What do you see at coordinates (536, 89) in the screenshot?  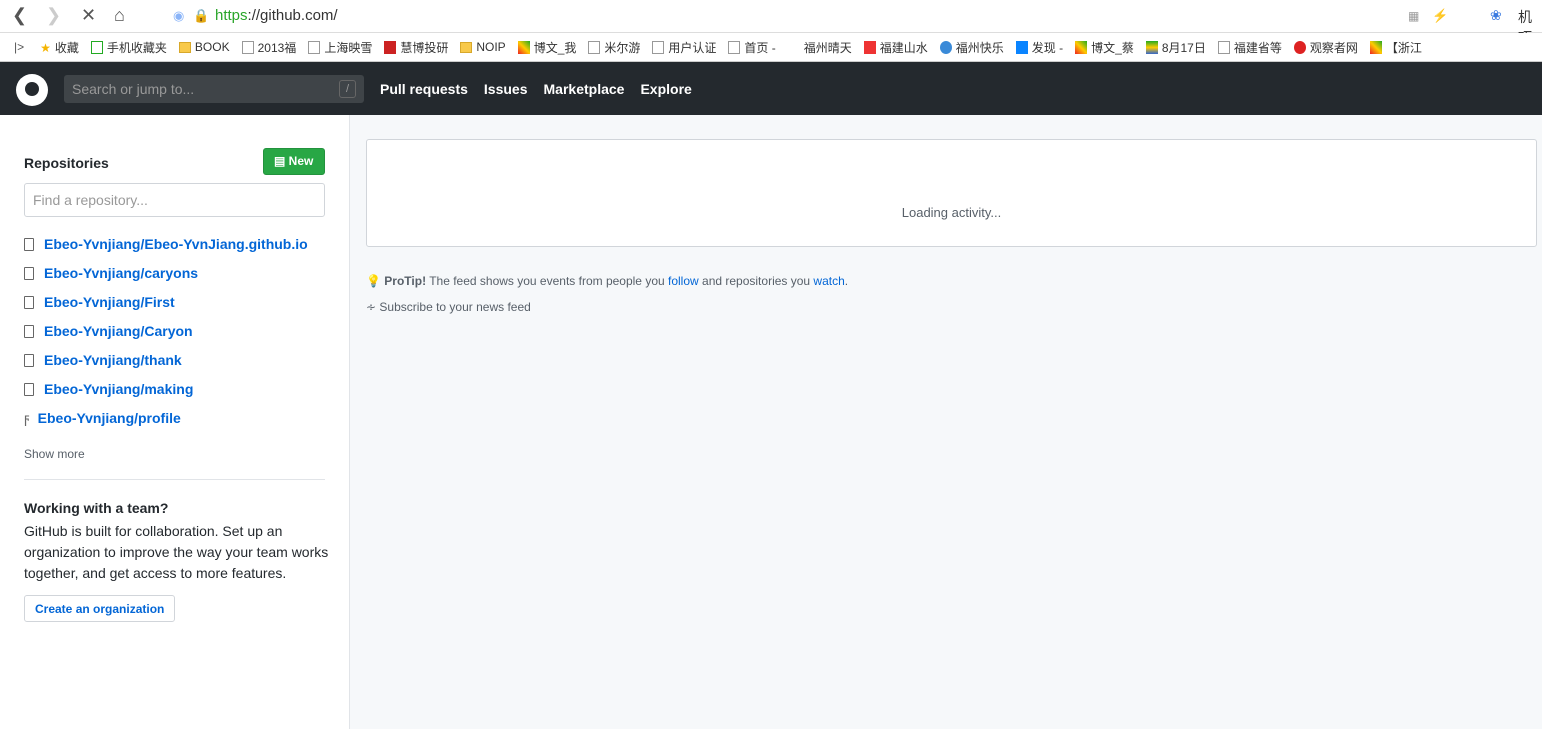 I see `main-nav: Pull requests Issues Marketplace Explore` at bounding box center [536, 89].